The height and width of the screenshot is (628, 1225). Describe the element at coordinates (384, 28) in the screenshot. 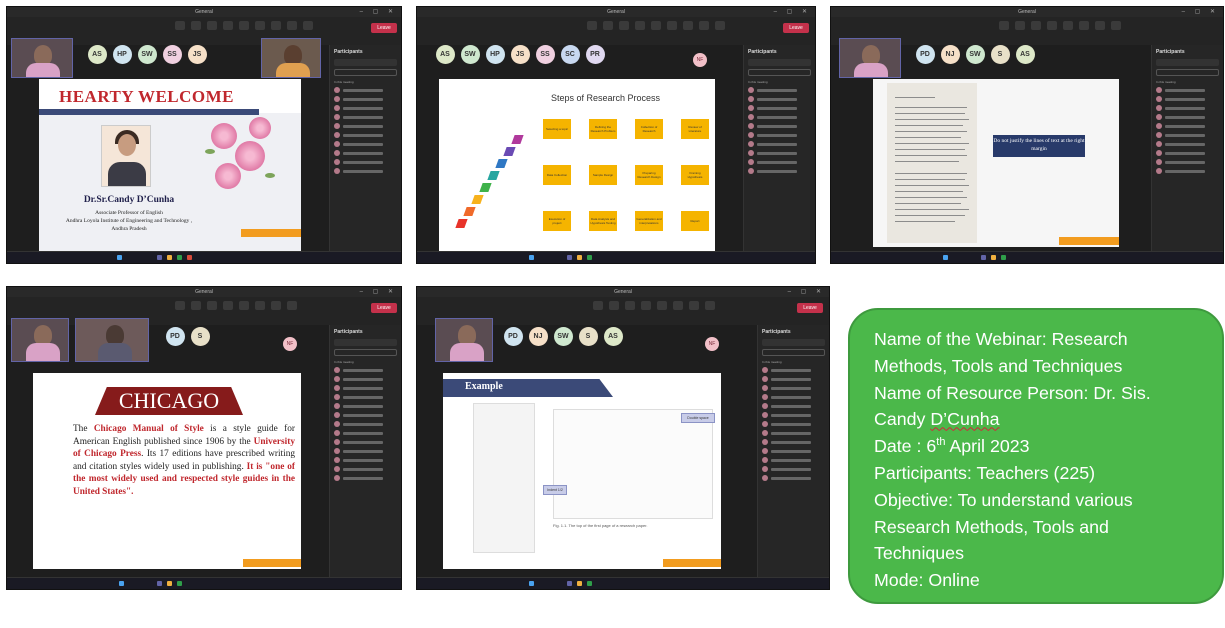

I see `leave-button: Leave` at that location.